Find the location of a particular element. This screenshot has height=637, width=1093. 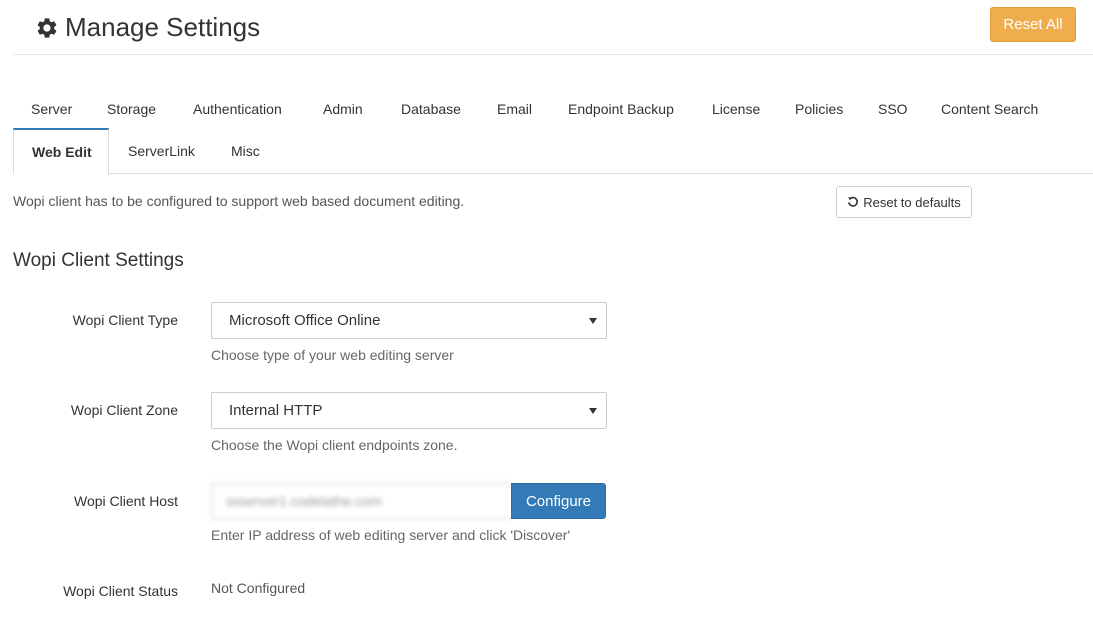

page-title: Manage Settings is located at coordinates (147, 27).